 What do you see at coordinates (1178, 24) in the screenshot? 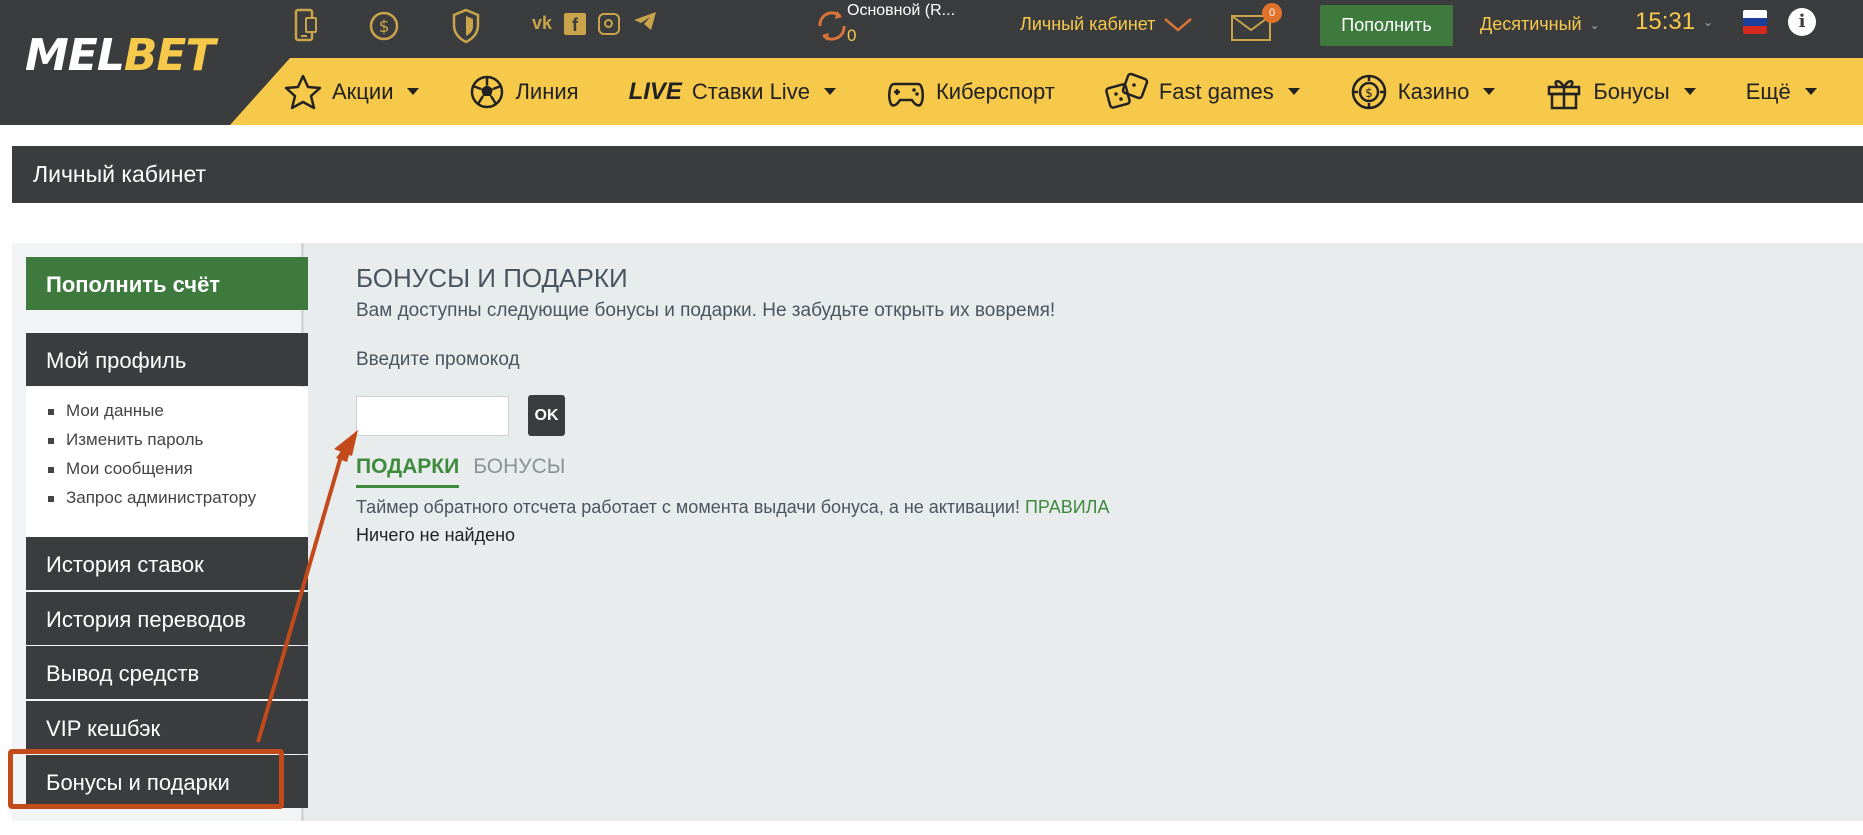
I see `chevron-down-icon` at bounding box center [1178, 24].